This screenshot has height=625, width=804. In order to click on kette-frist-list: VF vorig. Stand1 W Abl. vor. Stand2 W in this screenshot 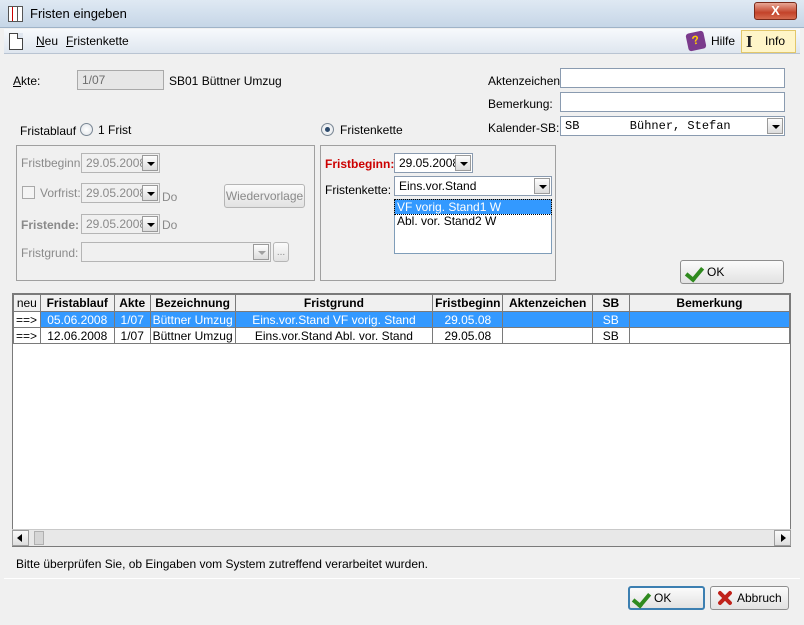, I will do `click(473, 226)`.